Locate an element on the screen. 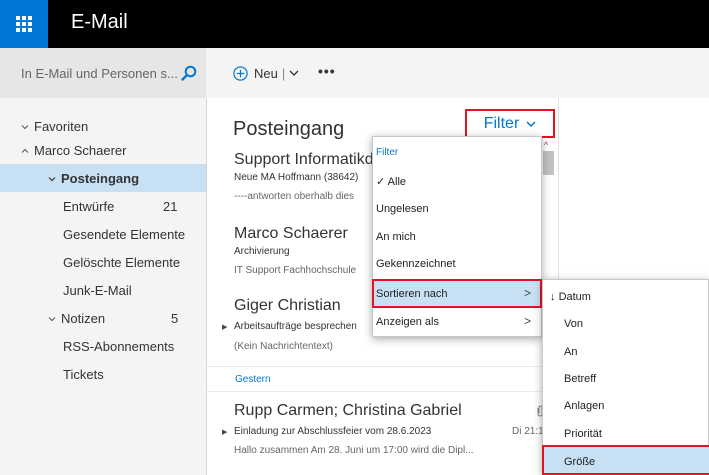  message-preview: (Kein Nachrichtentext) is located at coordinates (283, 346).